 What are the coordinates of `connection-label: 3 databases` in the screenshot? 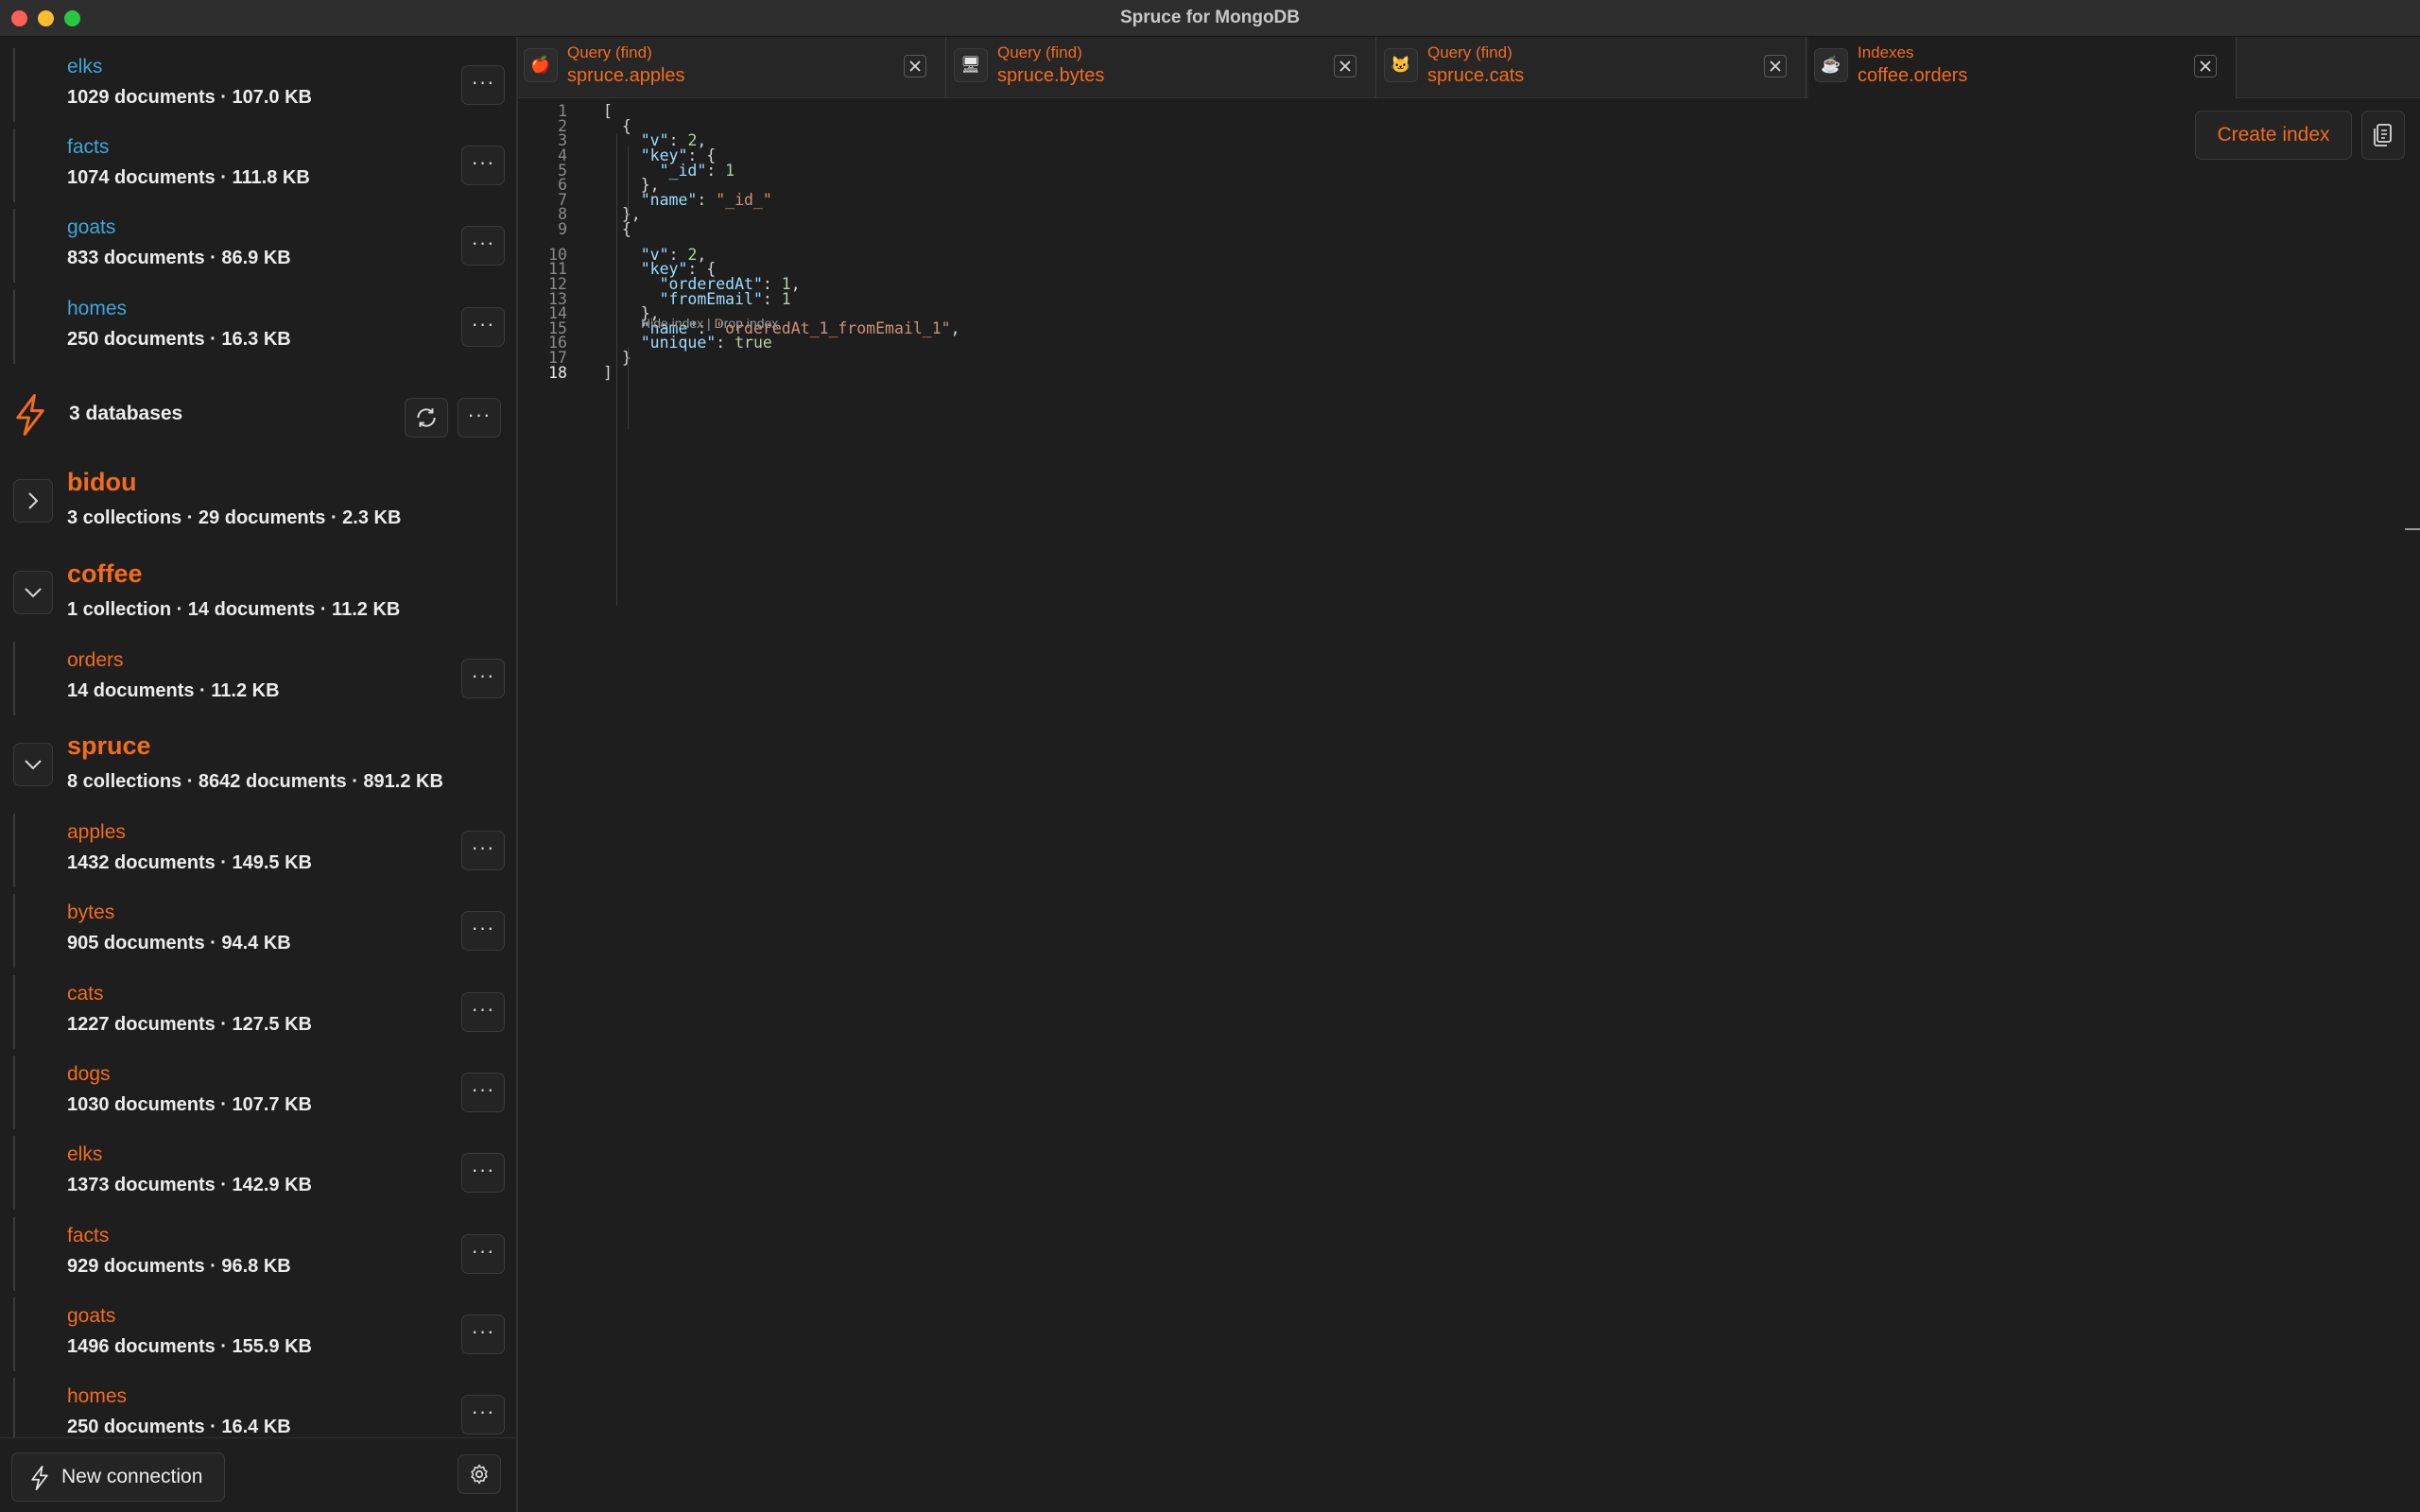 It's located at (126, 413).